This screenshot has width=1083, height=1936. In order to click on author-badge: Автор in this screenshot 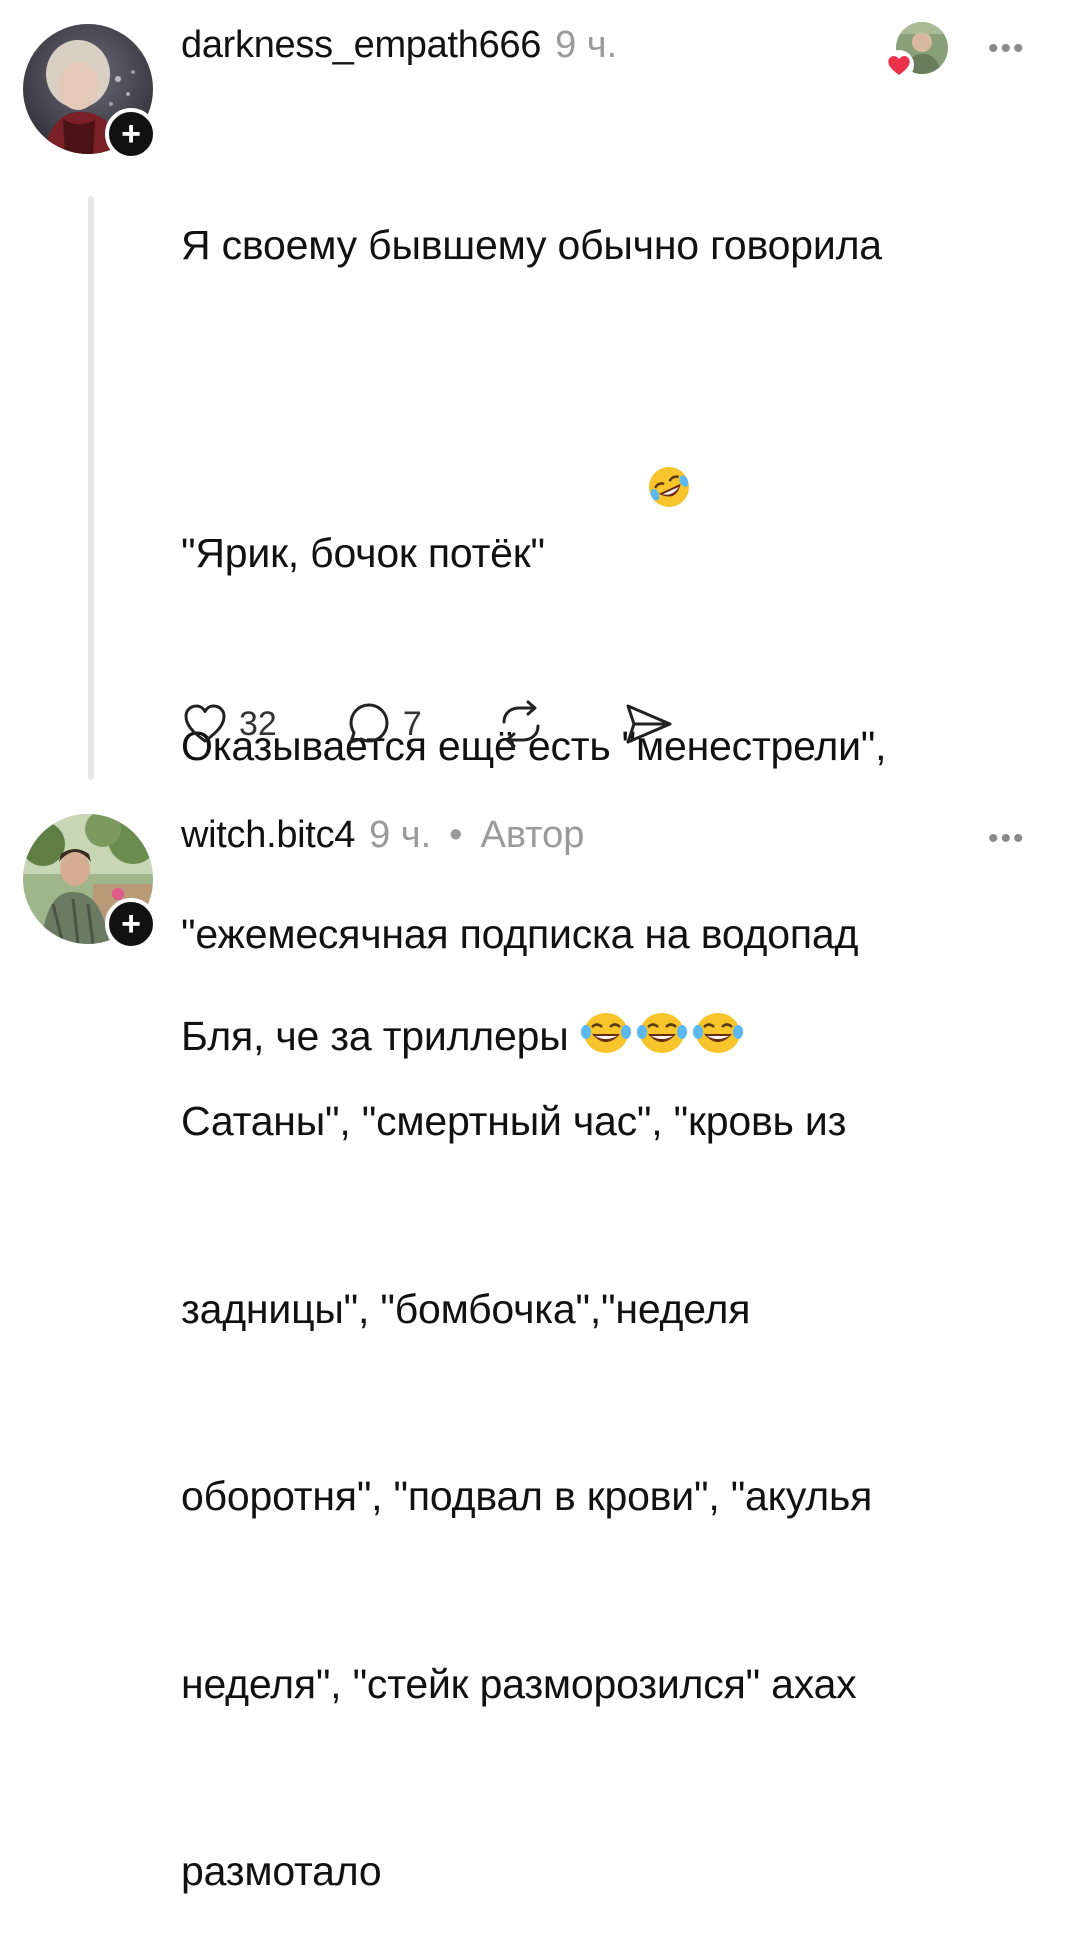, I will do `click(532, 835)`.